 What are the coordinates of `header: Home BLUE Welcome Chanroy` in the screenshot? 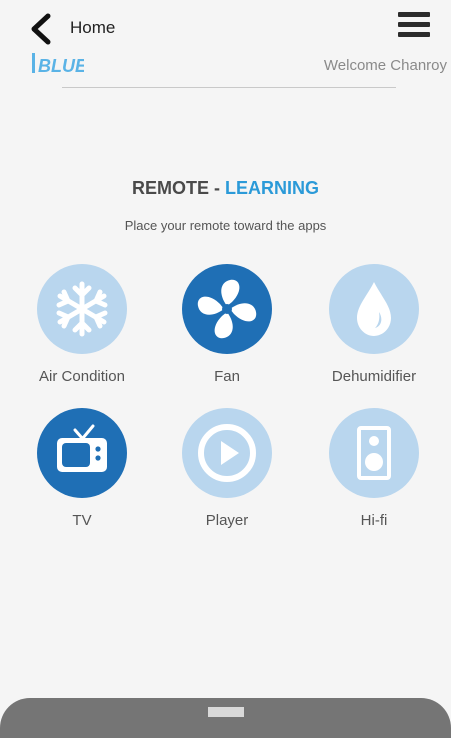 It's located at (225, 45).